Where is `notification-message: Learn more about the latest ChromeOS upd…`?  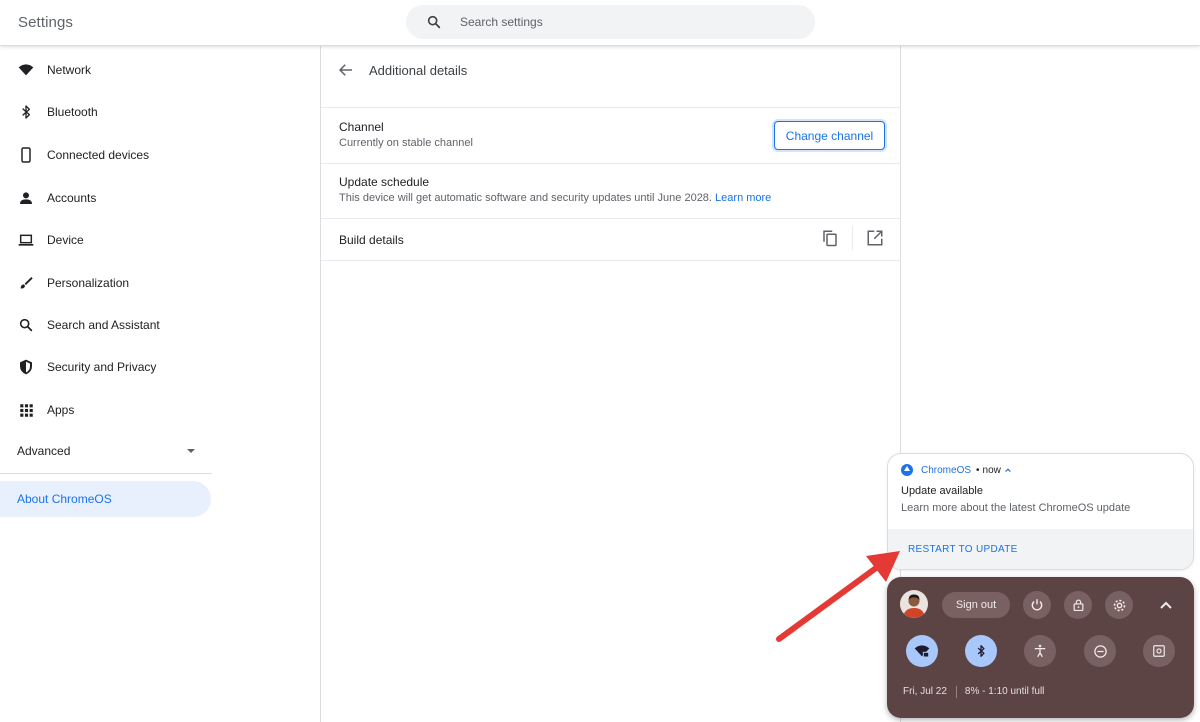
notification-message: Learn more about the latest ChromeOS upd… is located at coordinates (1016, 508).